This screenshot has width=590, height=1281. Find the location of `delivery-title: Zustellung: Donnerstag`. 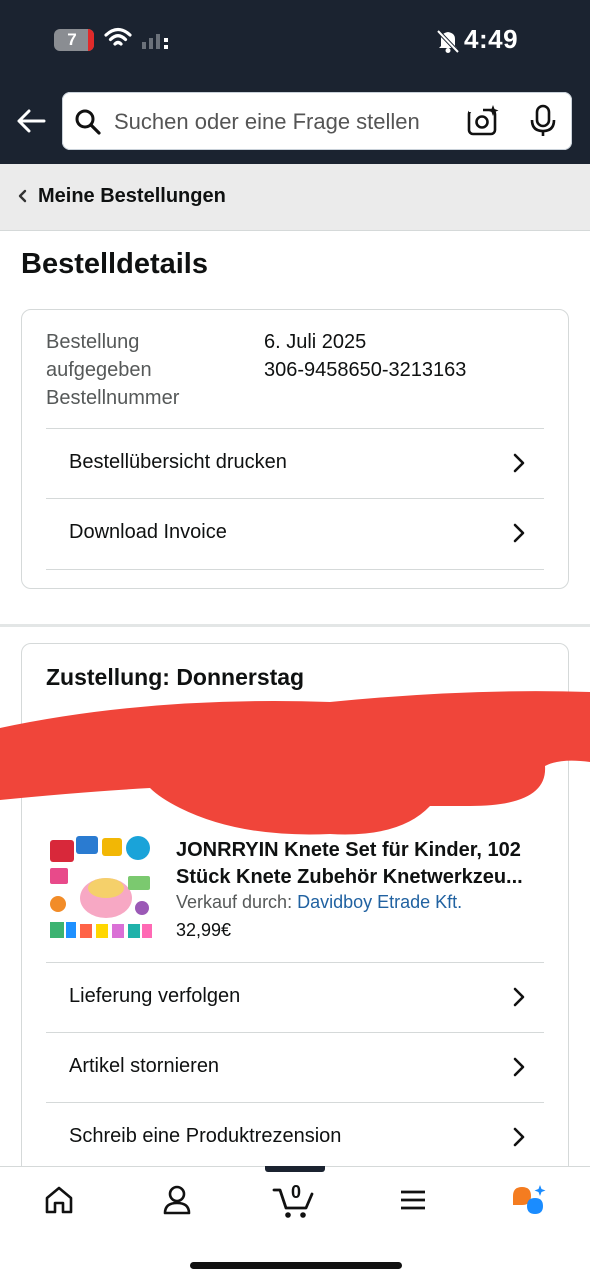

delivery-title: Zustellung: Donnerstag is located at coordinates (175, 677).